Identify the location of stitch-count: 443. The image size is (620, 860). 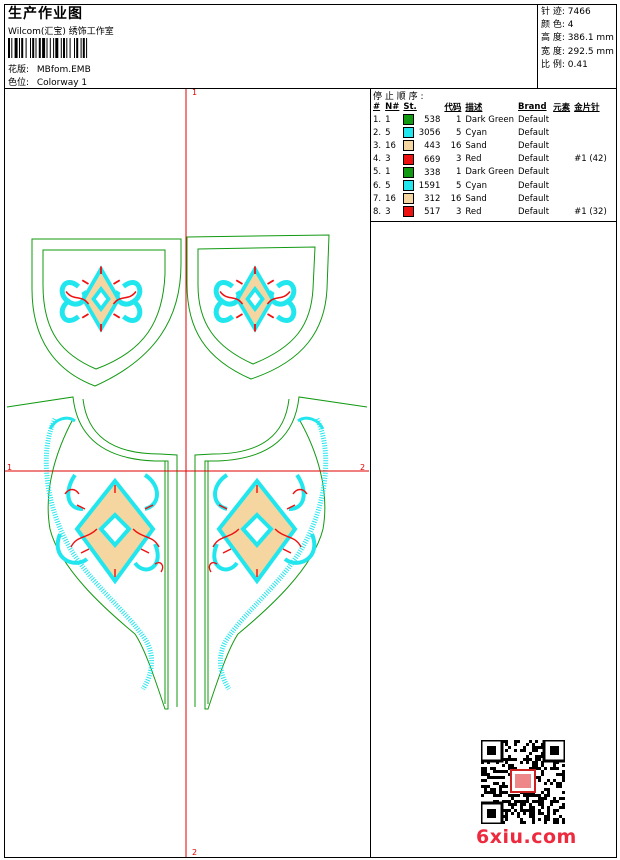
(432, 146).